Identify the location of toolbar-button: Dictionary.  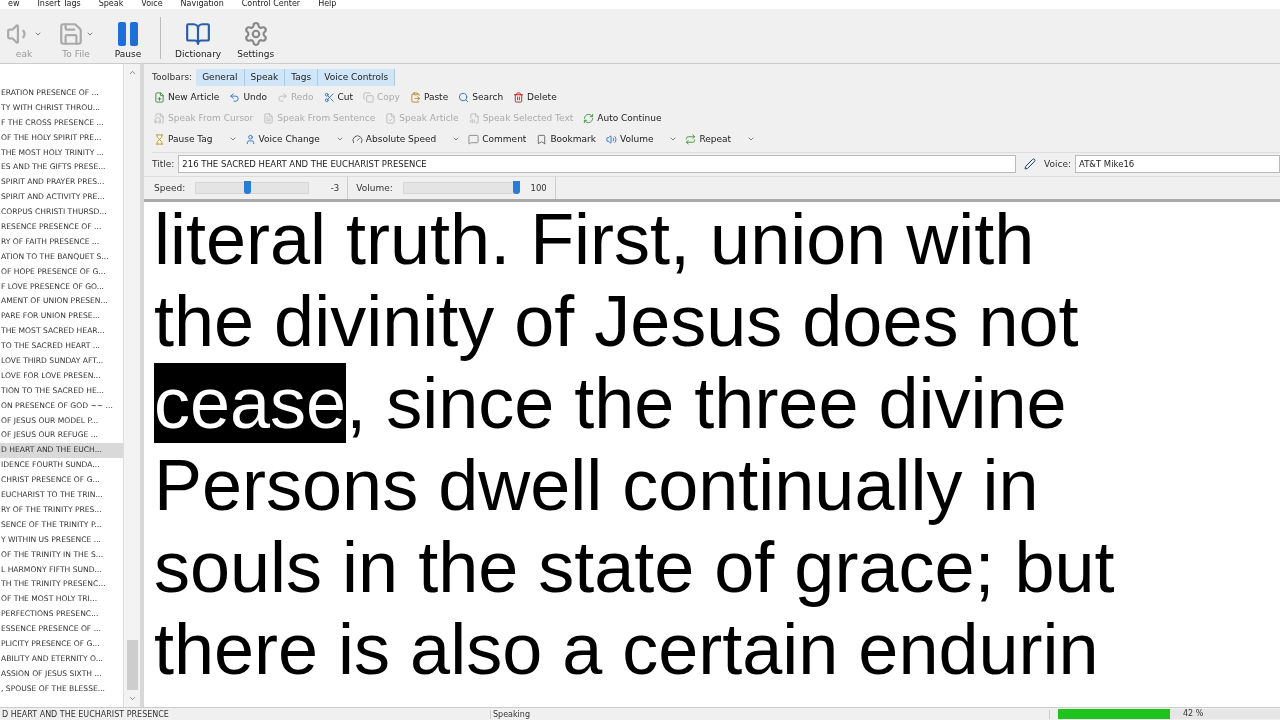
(198, 40).